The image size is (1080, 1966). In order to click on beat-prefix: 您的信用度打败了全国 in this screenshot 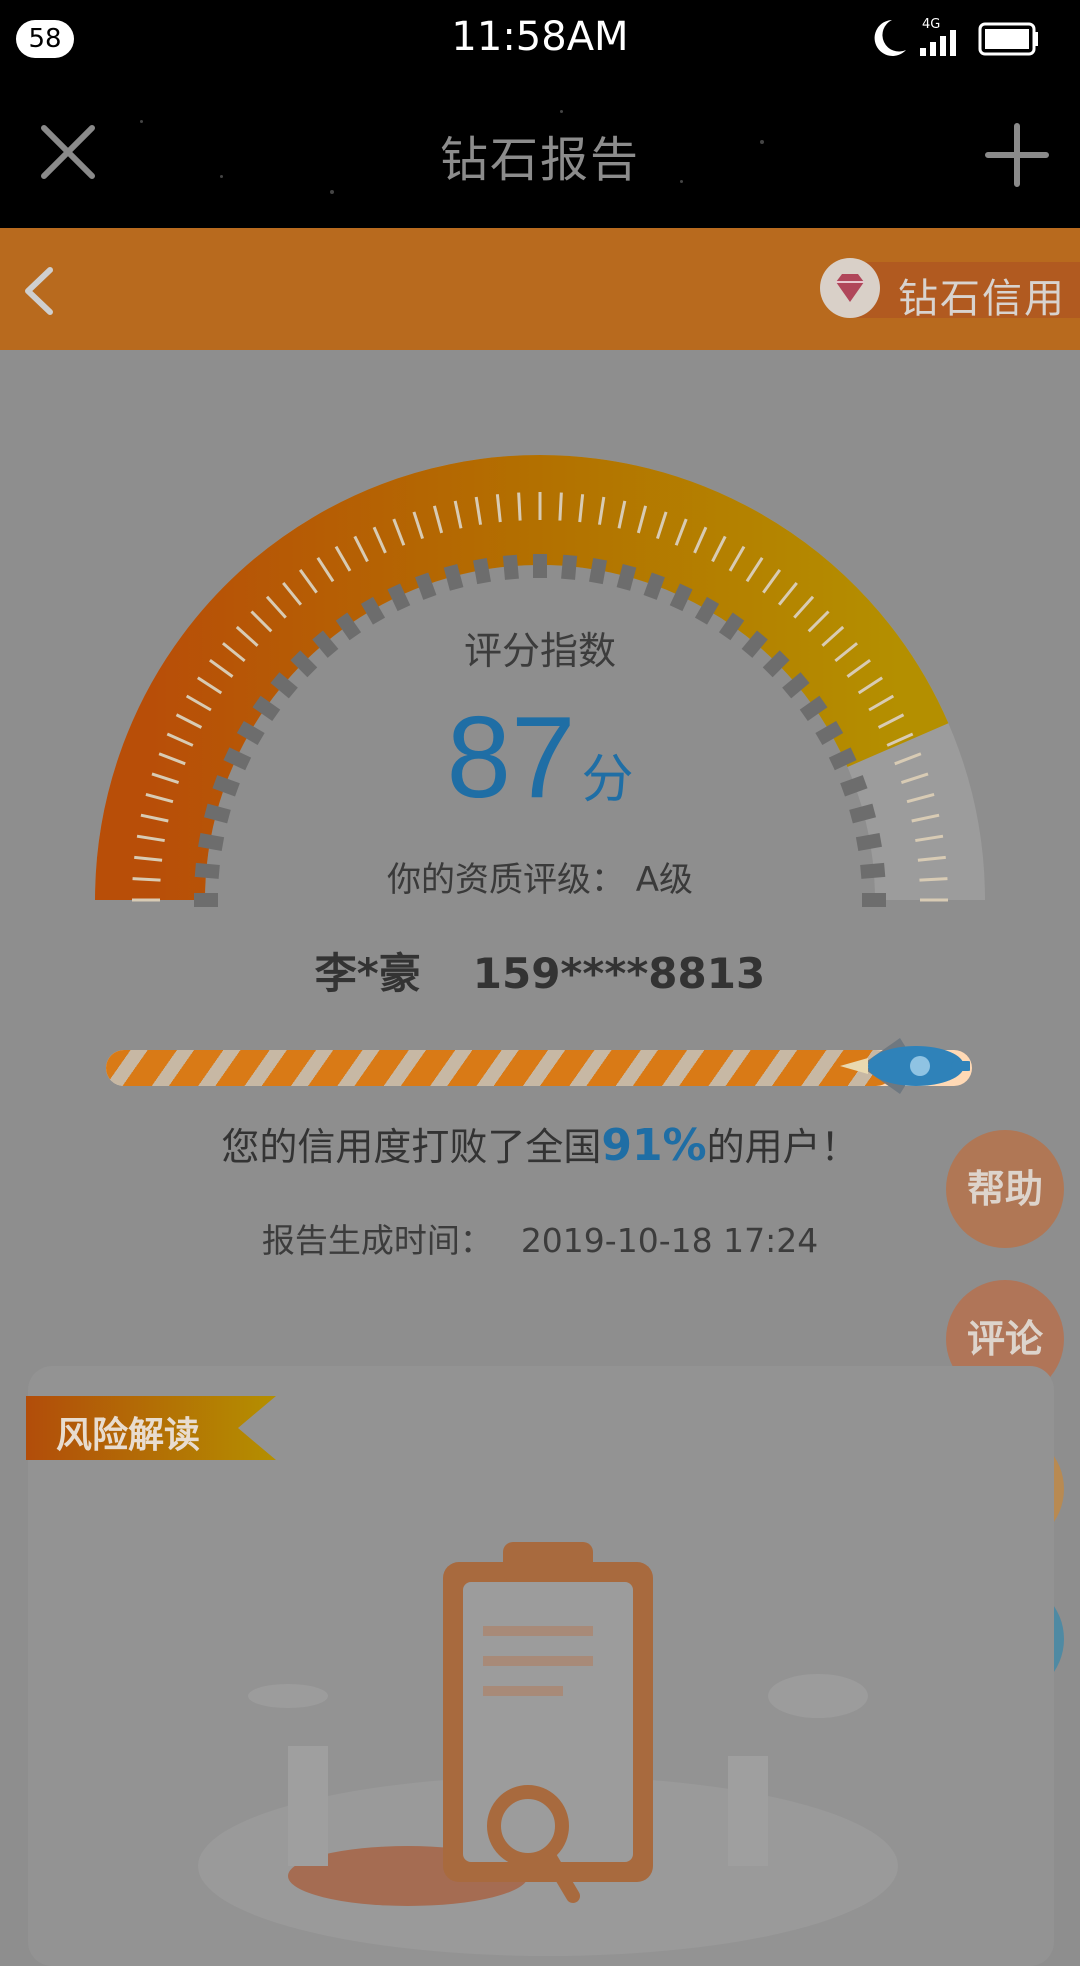, I will do `click(411, 1147)`.